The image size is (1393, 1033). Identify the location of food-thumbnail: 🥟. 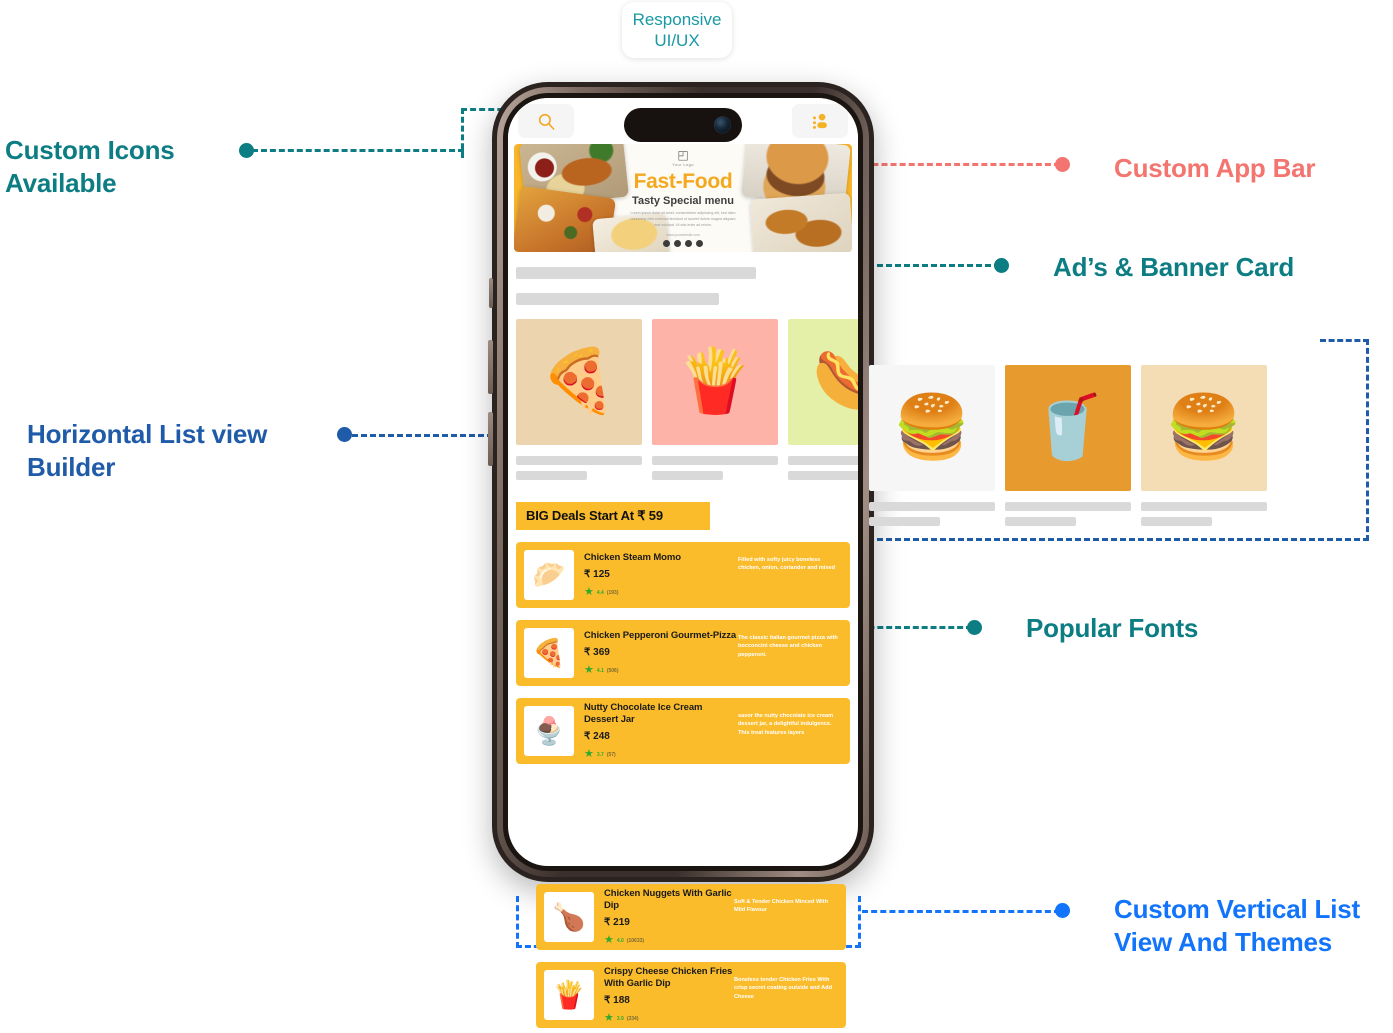
(549, 575).